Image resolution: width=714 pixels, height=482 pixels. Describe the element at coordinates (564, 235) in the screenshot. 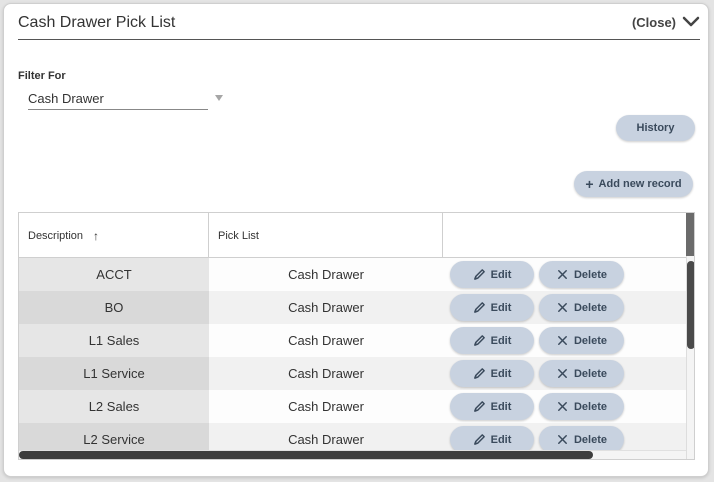

I see `column-header-actions` at that location.